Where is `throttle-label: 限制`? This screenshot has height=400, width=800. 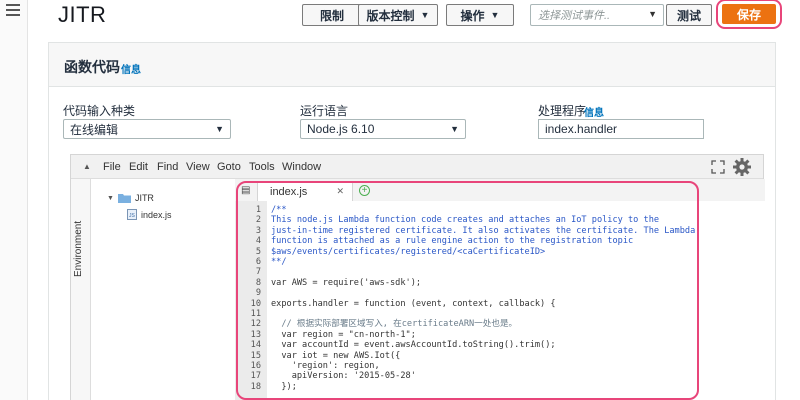 throttle-label: 限制 is located at coordinates (331, 15).